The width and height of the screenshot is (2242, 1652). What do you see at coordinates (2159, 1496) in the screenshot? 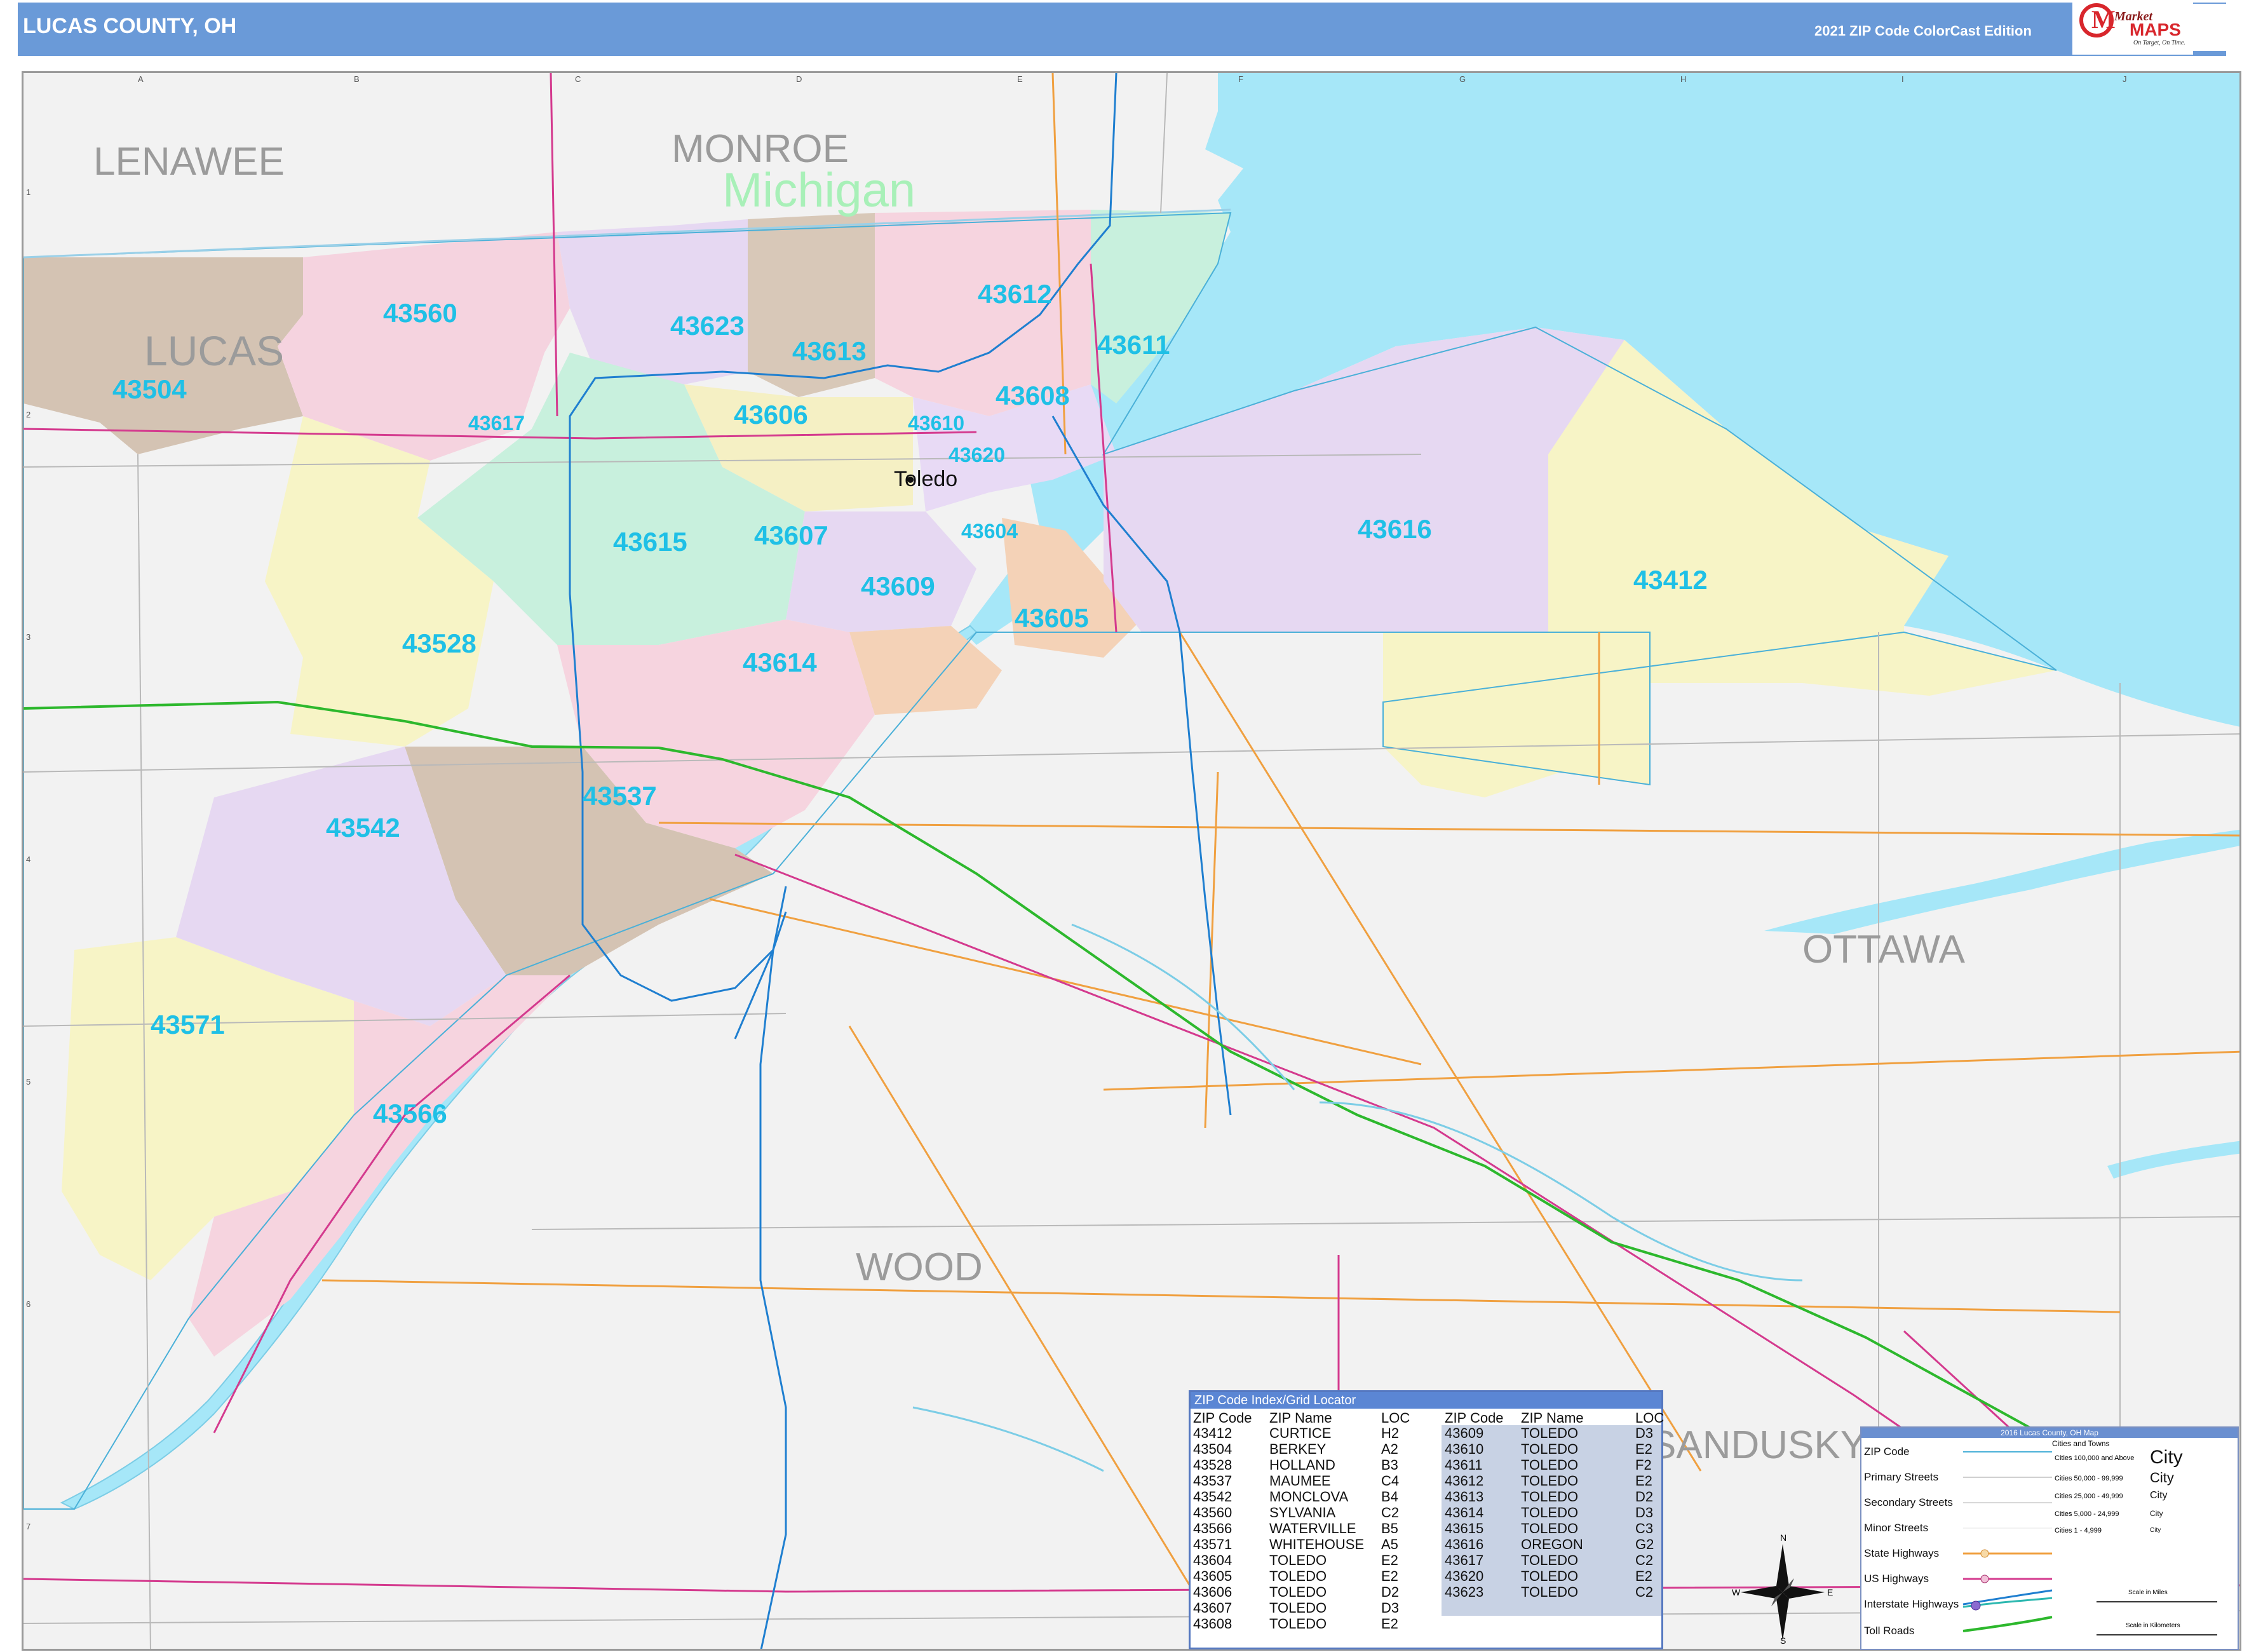
I see `legend-city-sample-3: City` at bounding box center [2159, 1496].